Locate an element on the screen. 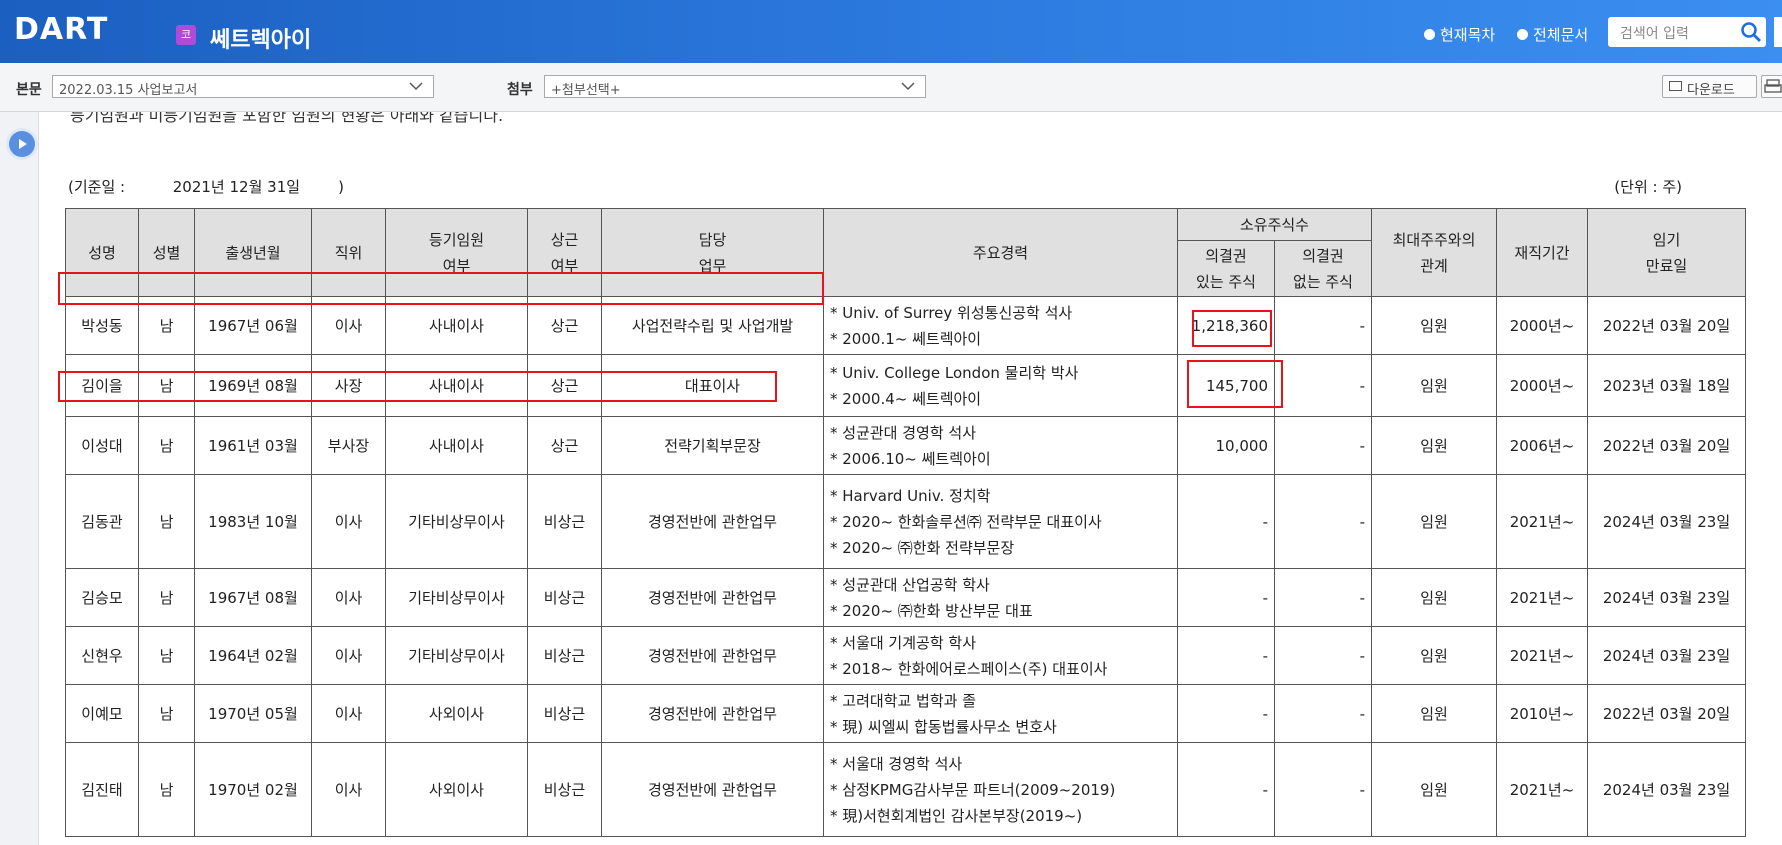 This screenshot has width=1782, height=845. cell-career: * 서울대 기계공학 학사 * 2018~ 한화에어로스페이스(주) 대표이사 is located at coordinates (1000, 655).